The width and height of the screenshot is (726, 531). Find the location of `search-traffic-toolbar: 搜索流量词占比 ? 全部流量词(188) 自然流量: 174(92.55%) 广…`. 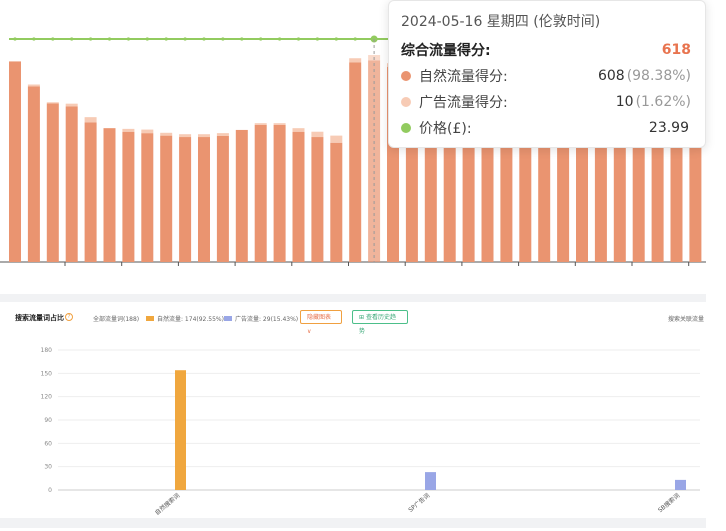

search-traffic-toolbar: 搜索流量词占比 ? 全部流量词(188) 自然流量: 174(92.55%) 广… is located at coordinates (353, 322).